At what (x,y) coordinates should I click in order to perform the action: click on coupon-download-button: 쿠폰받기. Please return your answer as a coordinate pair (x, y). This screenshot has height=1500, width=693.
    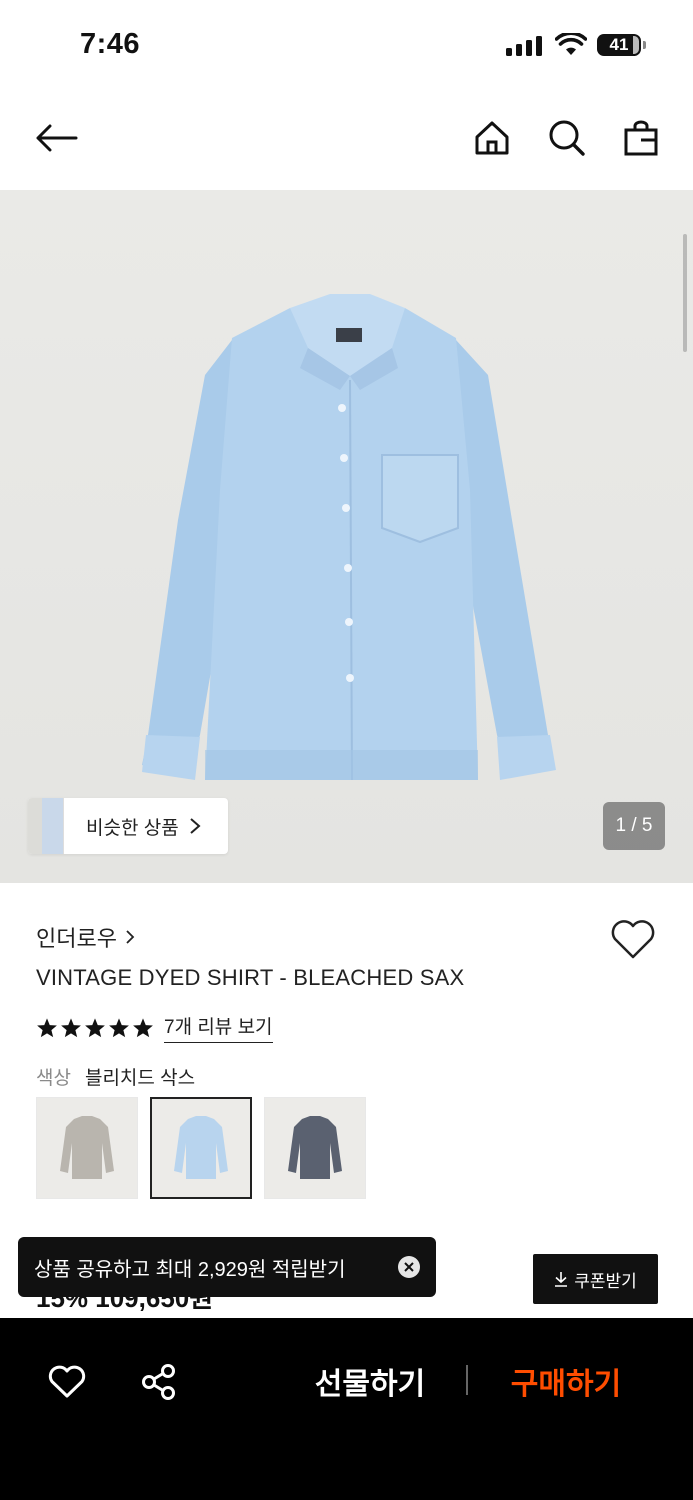
    Looking at the image, I should click on (595, 1279).